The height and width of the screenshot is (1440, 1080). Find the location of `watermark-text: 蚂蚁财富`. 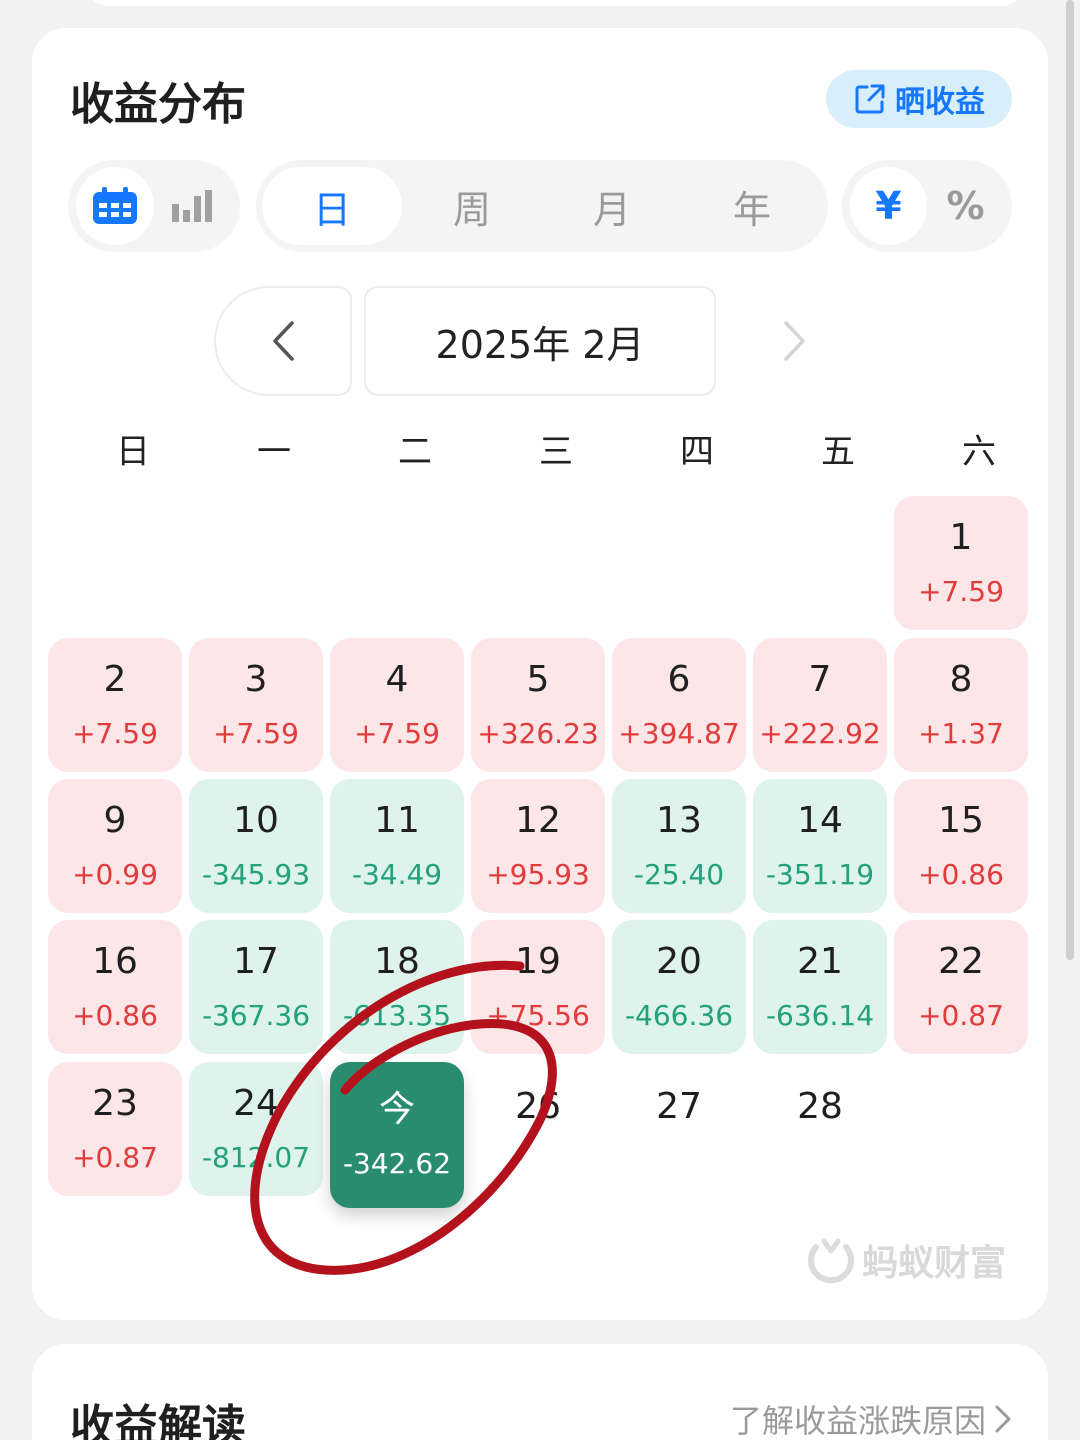

watermark-text: 蚂蚁财富 is located at coordinates (934, 1263).